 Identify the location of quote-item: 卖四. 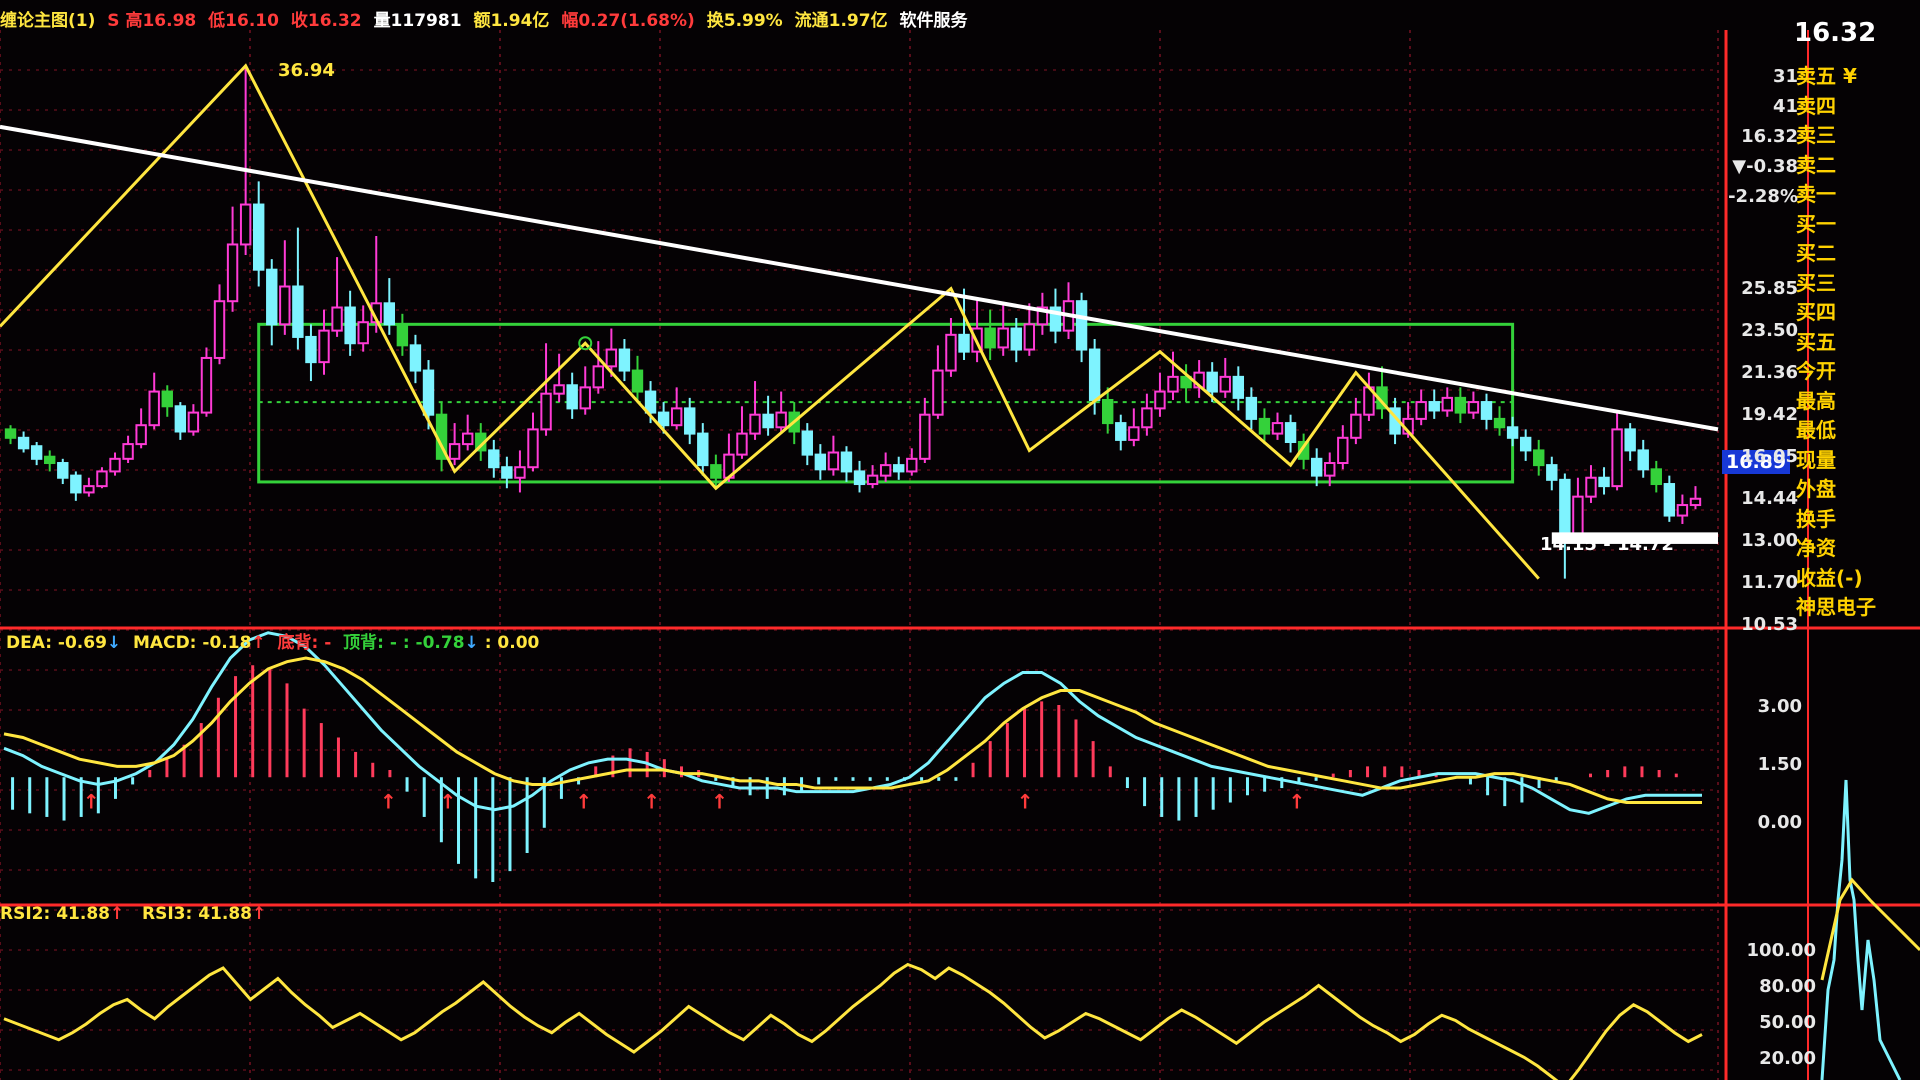
(1816, 104).